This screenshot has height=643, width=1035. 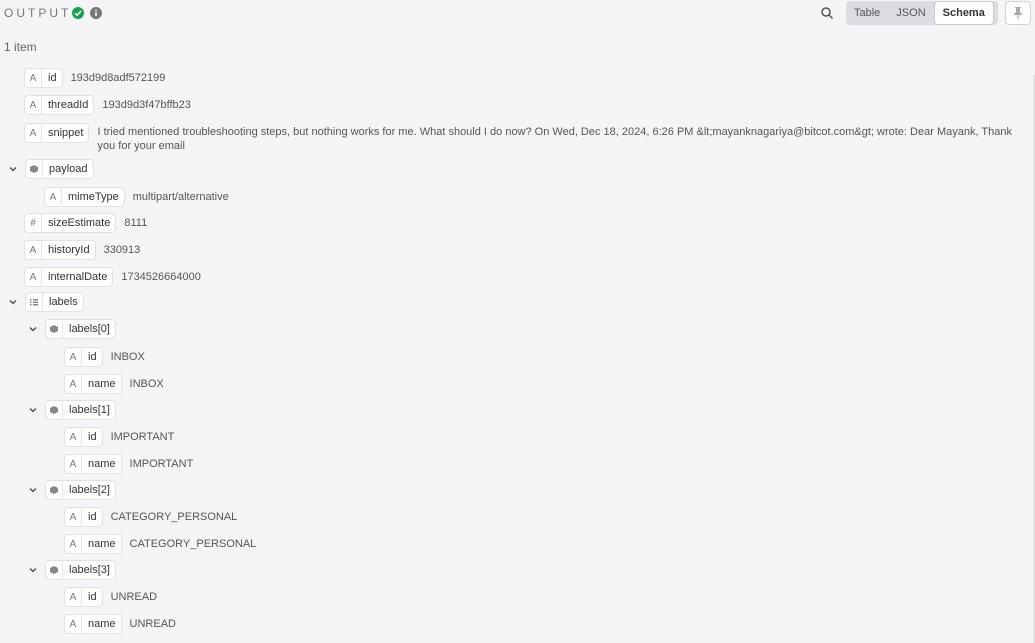 What do you see at coordinates (93, 197) in the screenshot?
I see `field-key: mimeType` at bounding box center [93, 197].